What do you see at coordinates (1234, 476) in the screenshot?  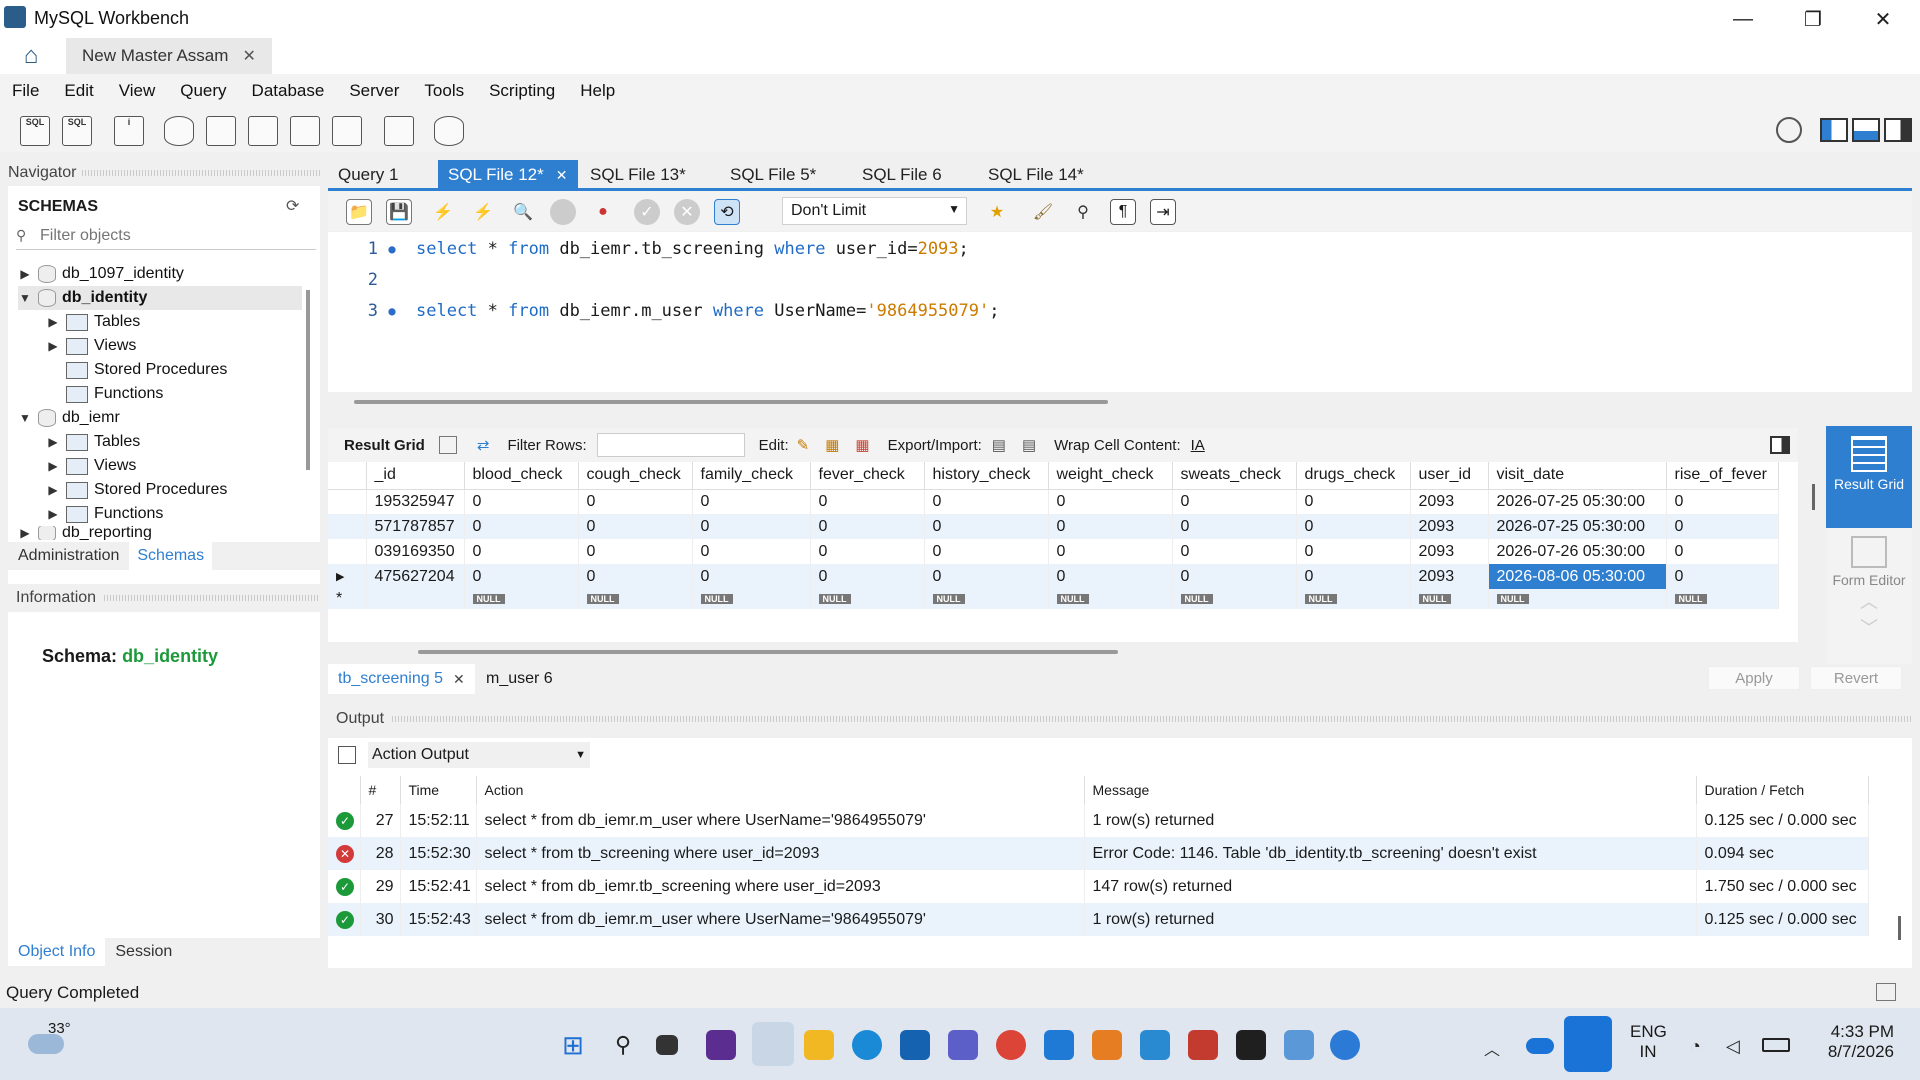 I see `column-header: sweats_check` at bounding box center [1234, 476].